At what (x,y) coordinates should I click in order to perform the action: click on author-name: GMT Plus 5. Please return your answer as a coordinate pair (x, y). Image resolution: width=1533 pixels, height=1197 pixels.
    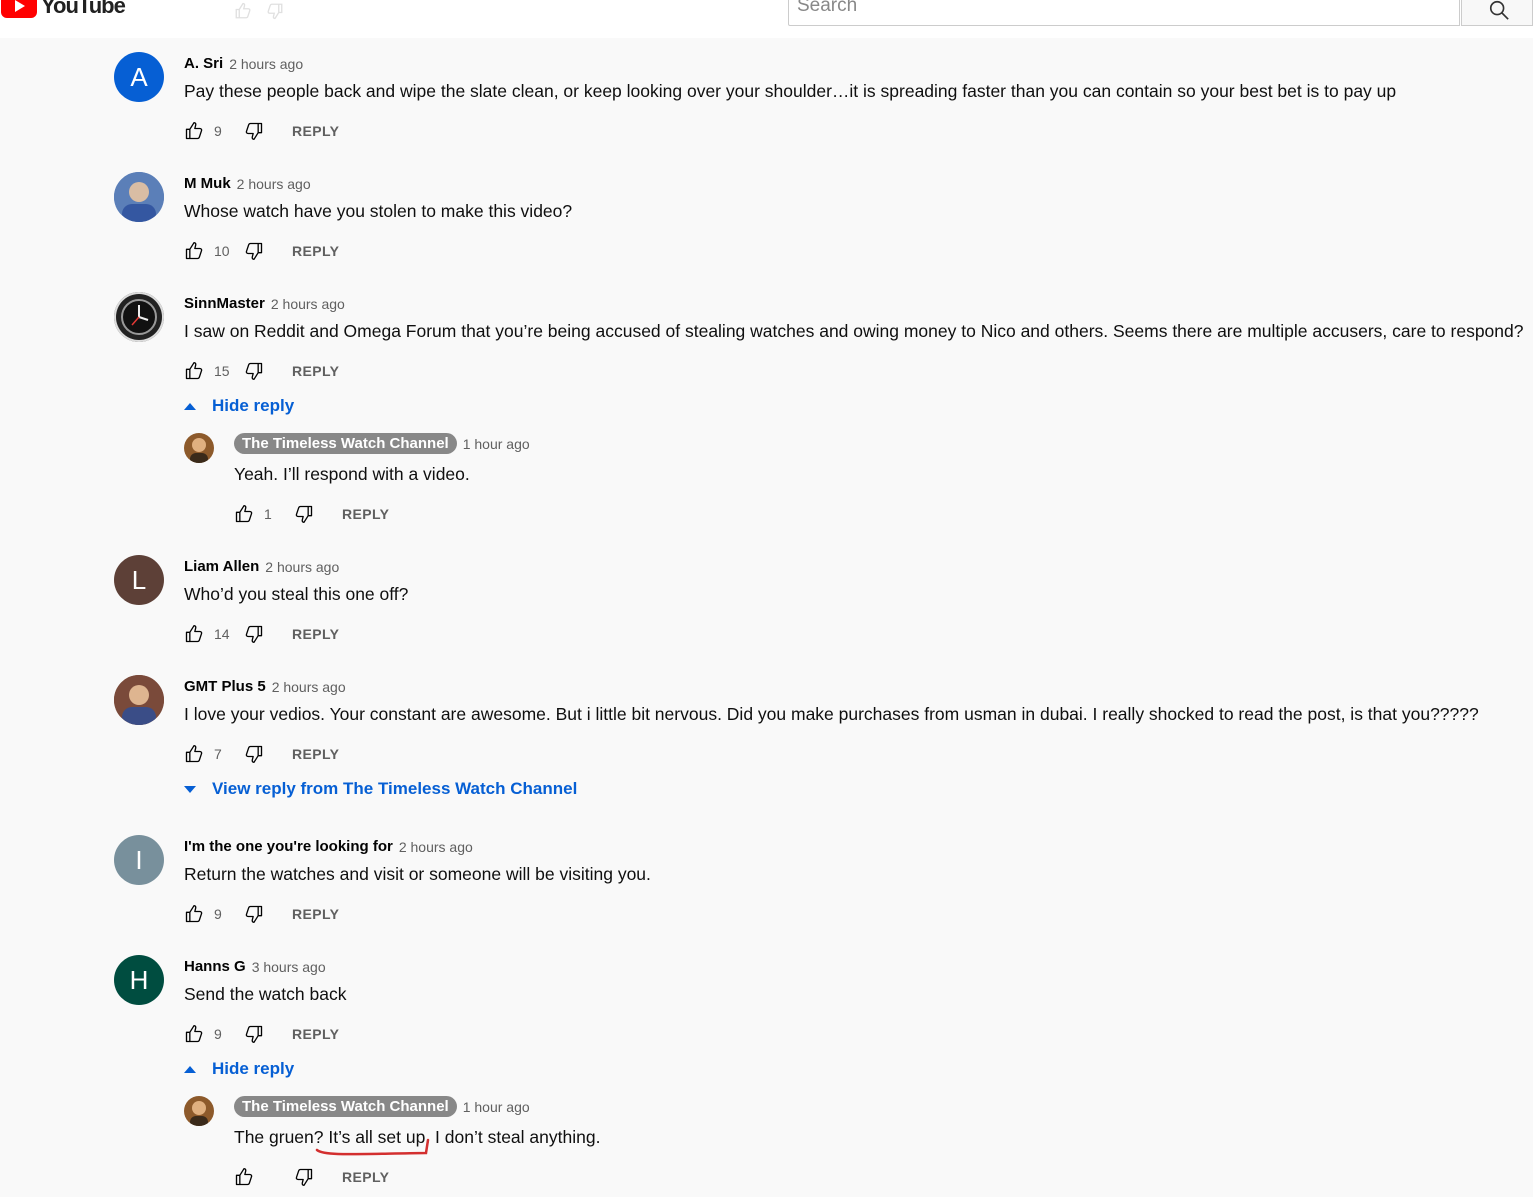
    Looking at the image, I should click on (225, 686).